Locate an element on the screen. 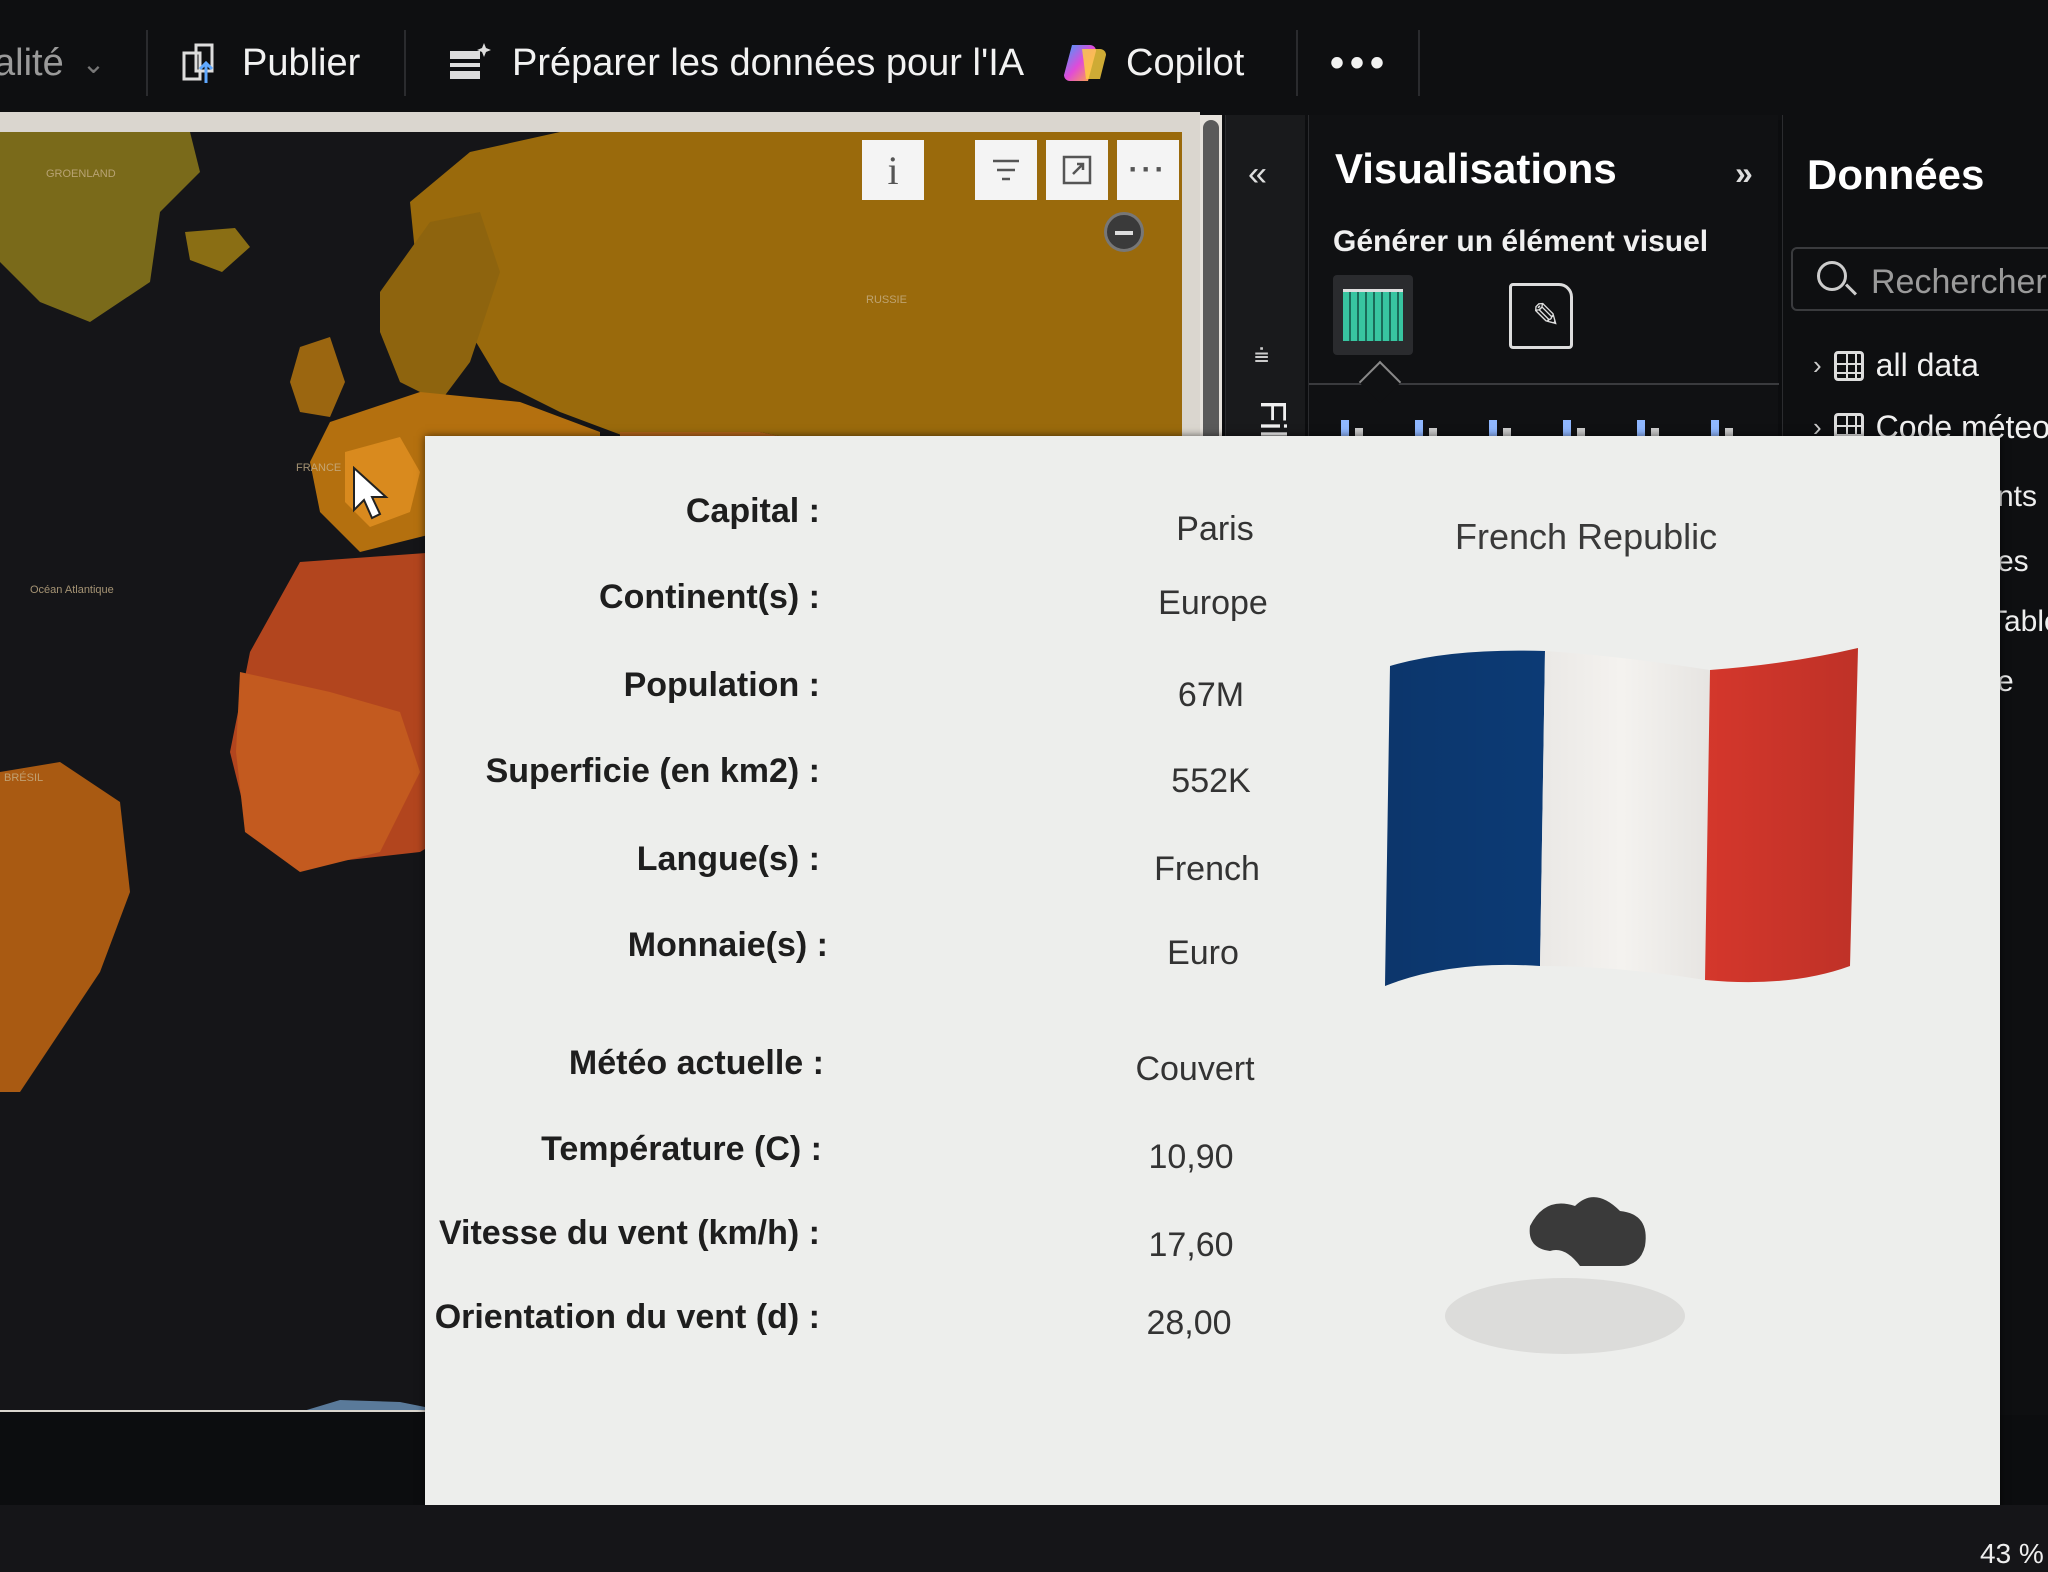  zoom-out-button is located at coordinates (1124, 232).